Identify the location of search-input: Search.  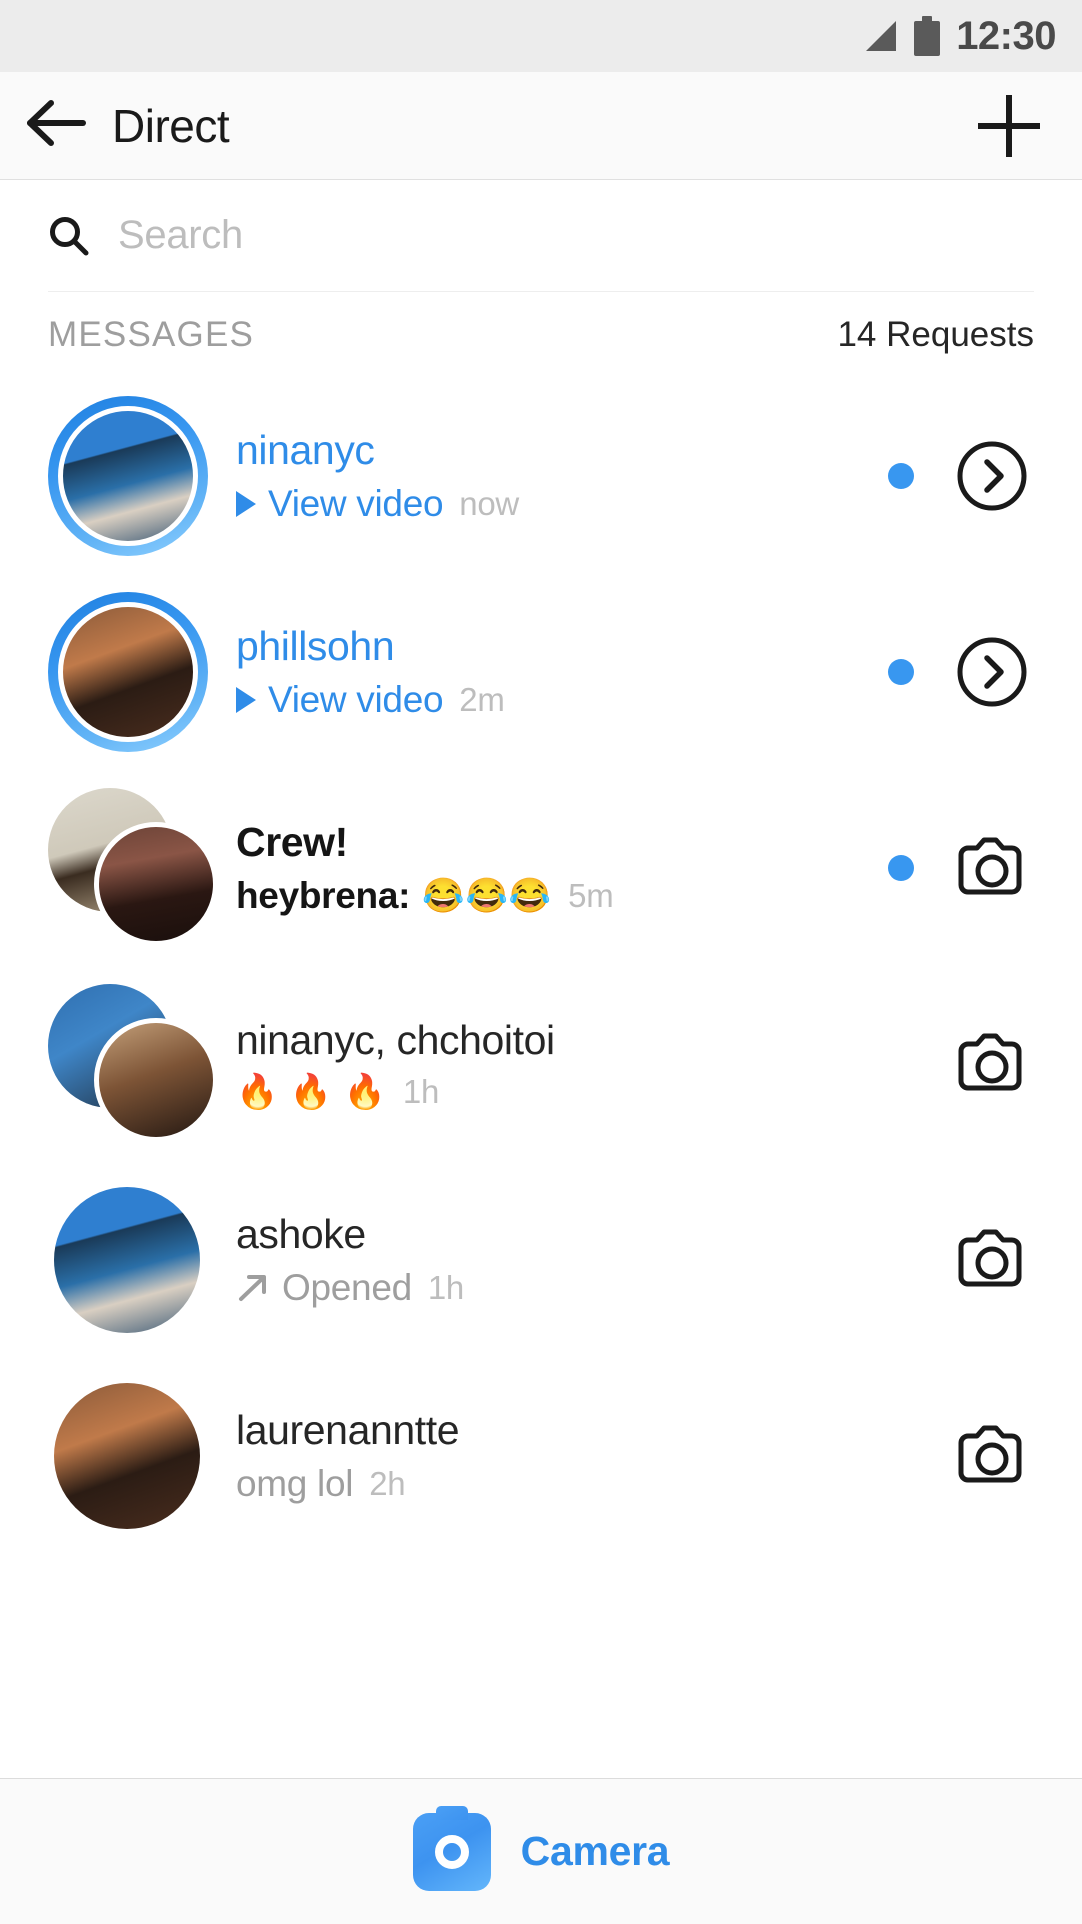
(180, 235).